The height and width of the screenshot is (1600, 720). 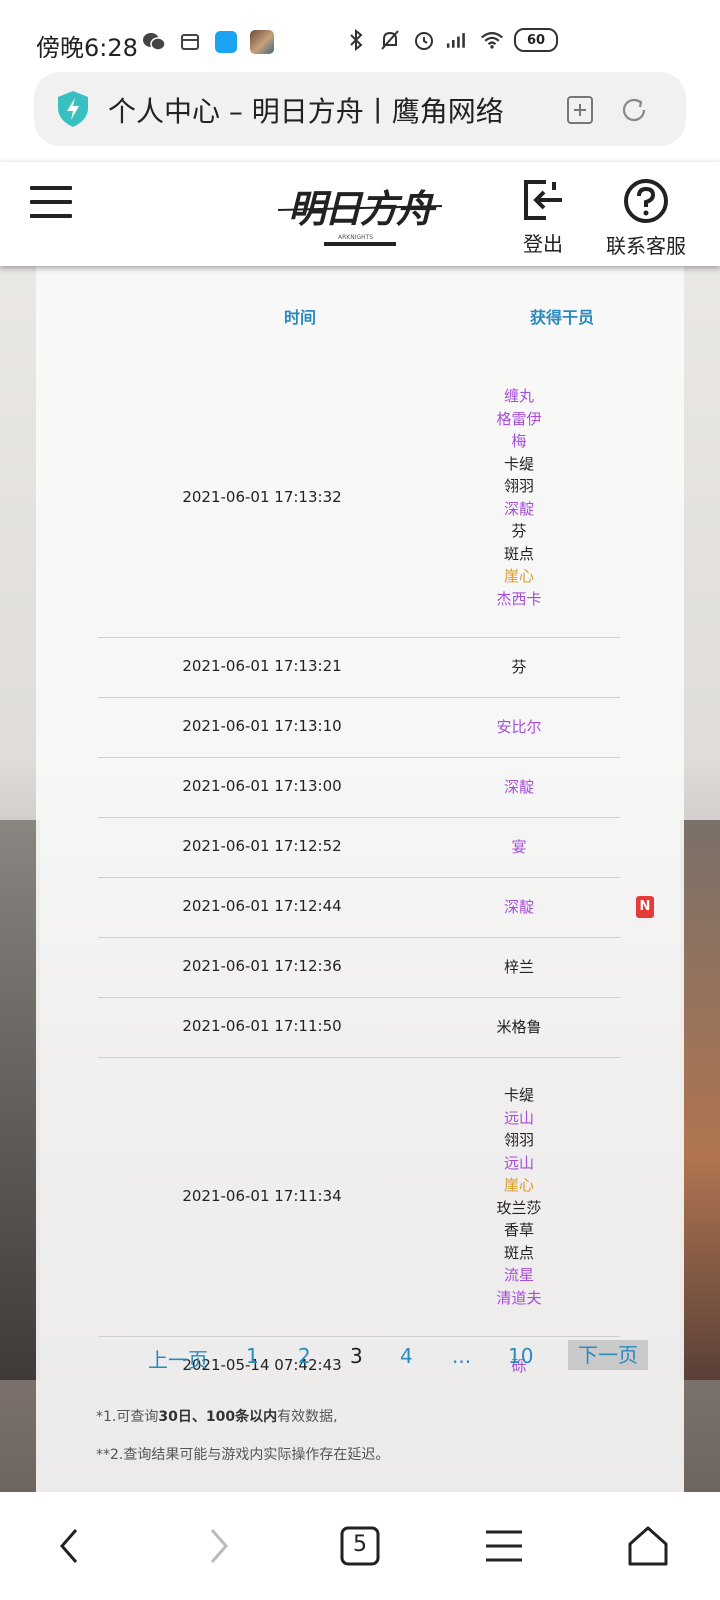 What do you see at coordinates (359, 847) in the screenshot?
I see `table-row: 2021-06-01 17:12:52 宴` at bounding box center [359, 847].